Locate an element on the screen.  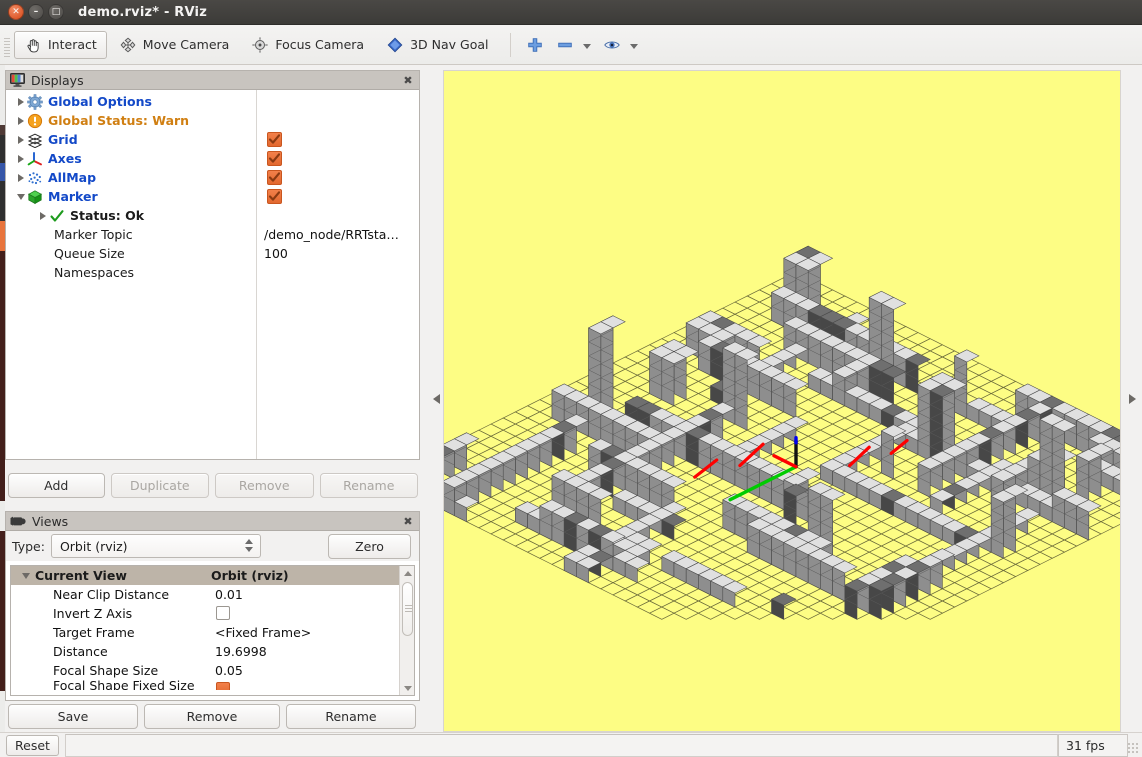
rename-view-button: Rename is located at coordinates (351, 716).